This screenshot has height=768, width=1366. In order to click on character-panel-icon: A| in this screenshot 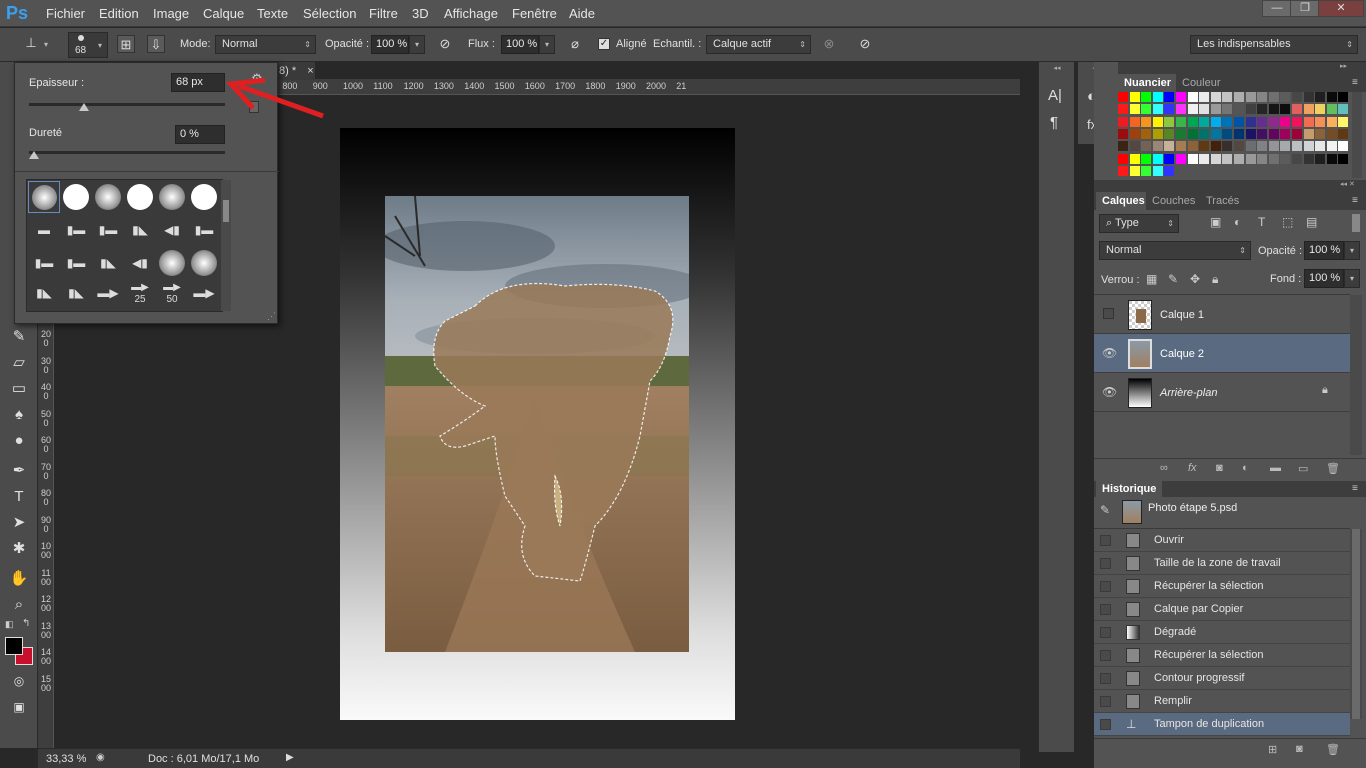, I will do `click(1055, 95)`.